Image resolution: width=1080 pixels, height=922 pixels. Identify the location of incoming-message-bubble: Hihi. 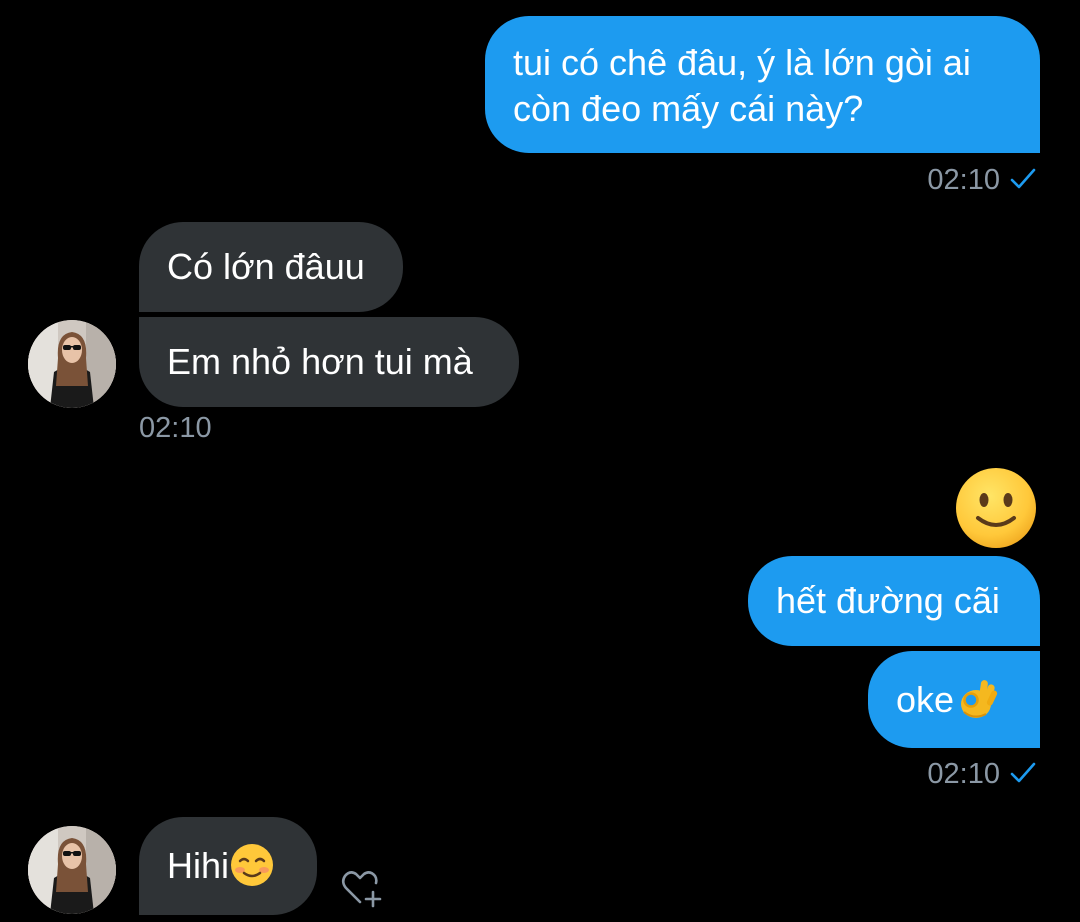
(228, 866).